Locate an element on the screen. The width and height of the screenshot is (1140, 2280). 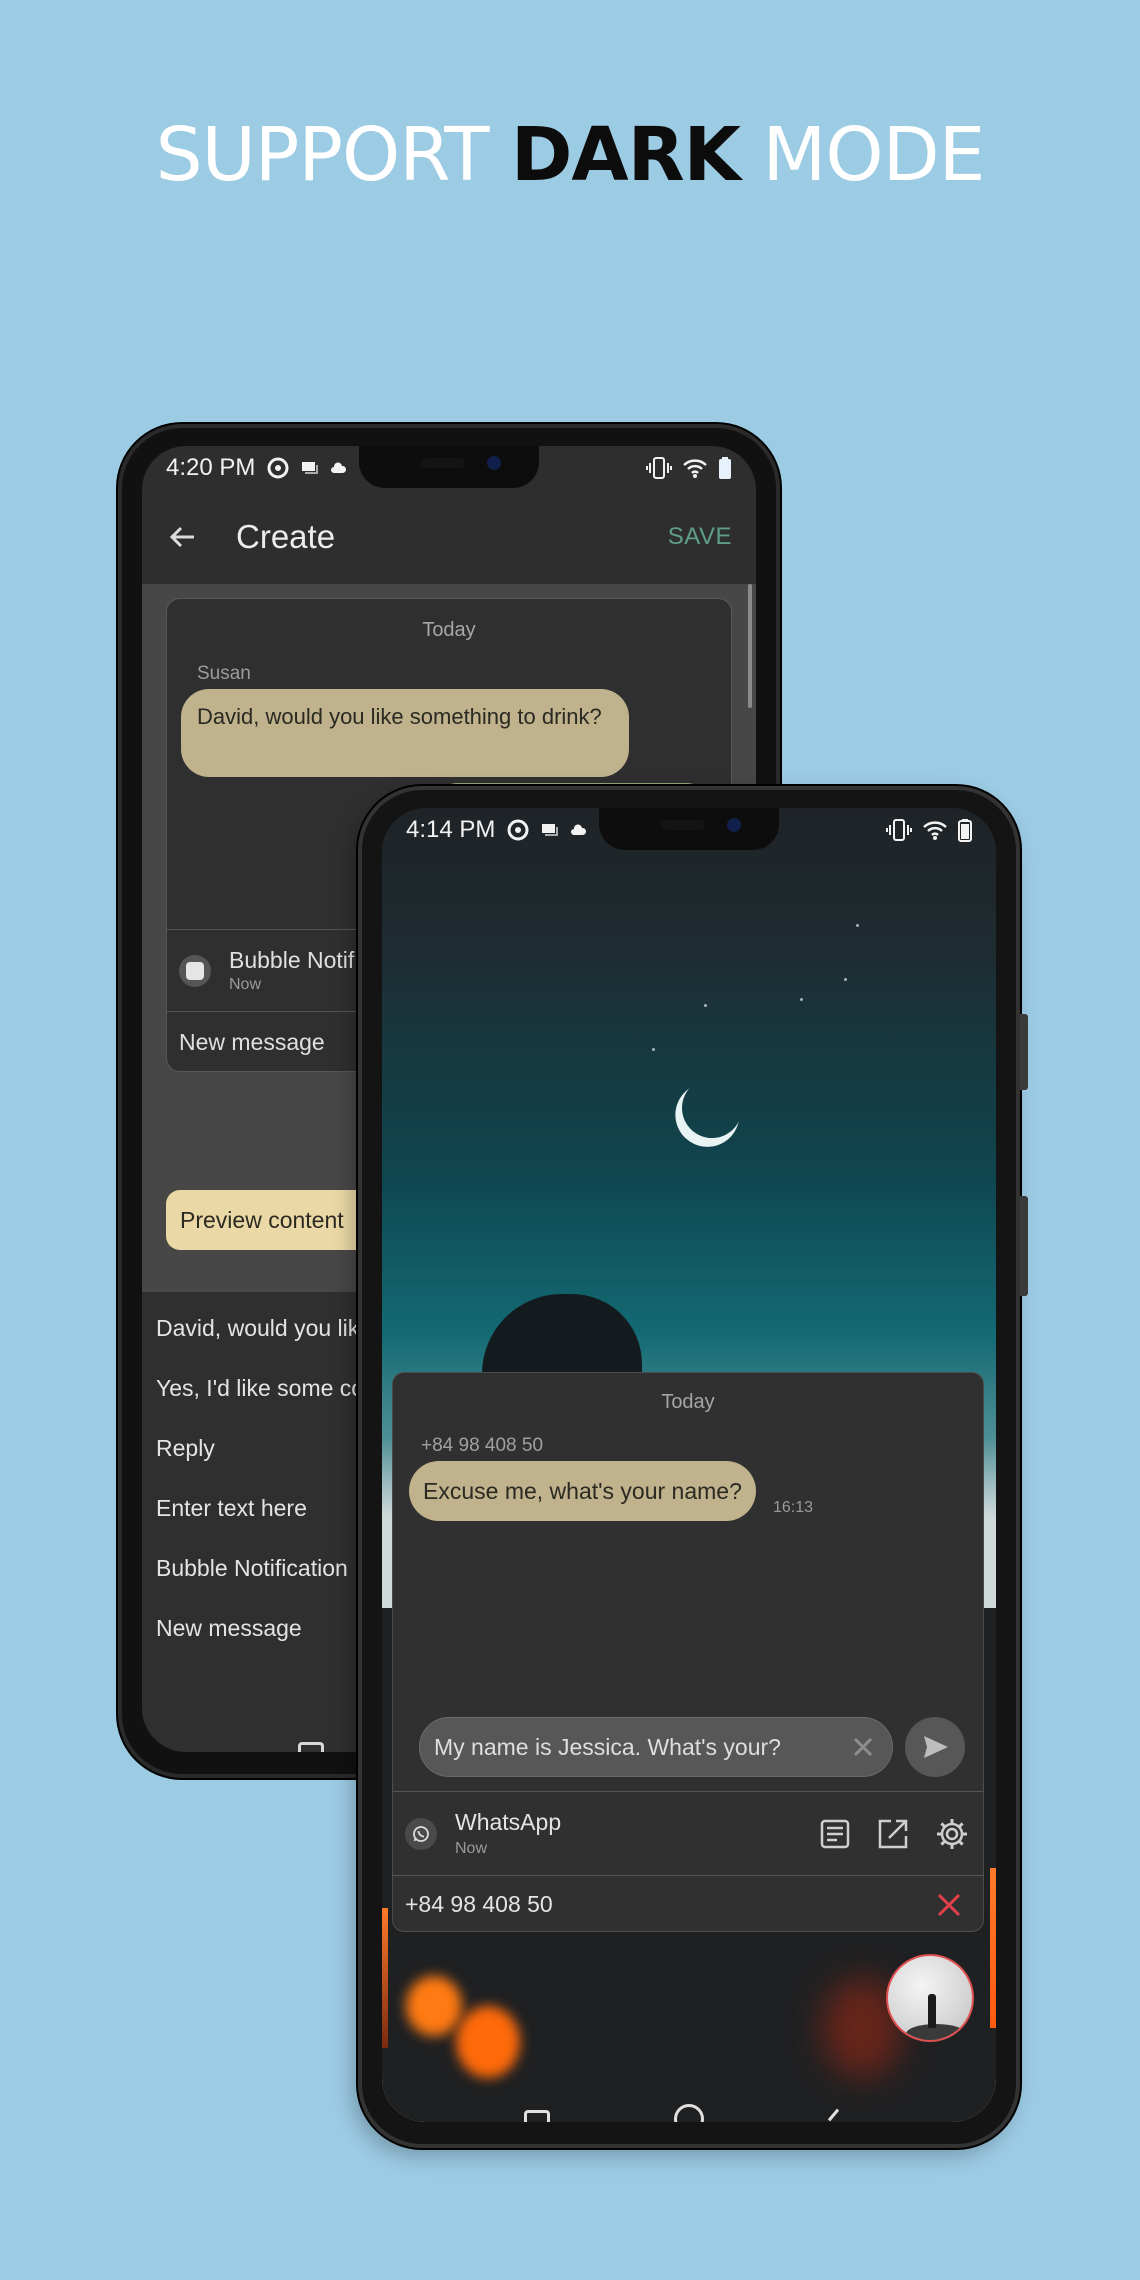
send-icon is located at coordinates (936, 1747).